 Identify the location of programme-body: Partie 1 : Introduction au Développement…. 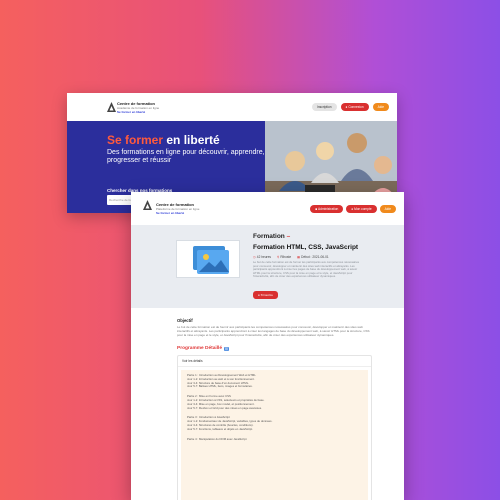
(274, 435).